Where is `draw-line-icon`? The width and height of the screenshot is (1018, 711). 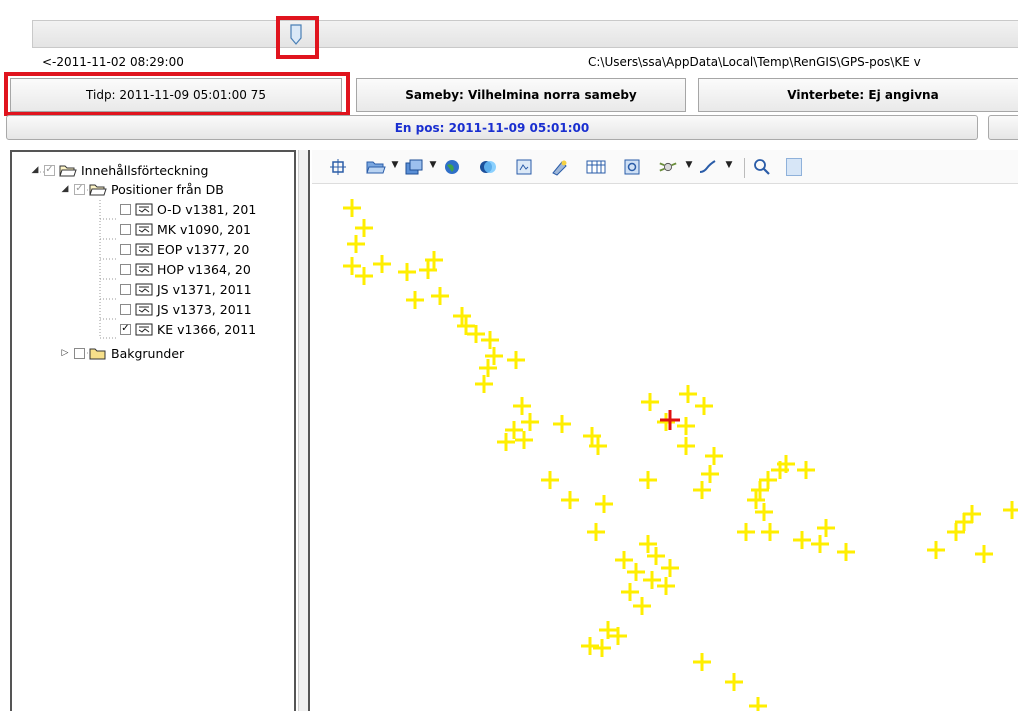 draw-line-icon is located at coordinates (708, 167).